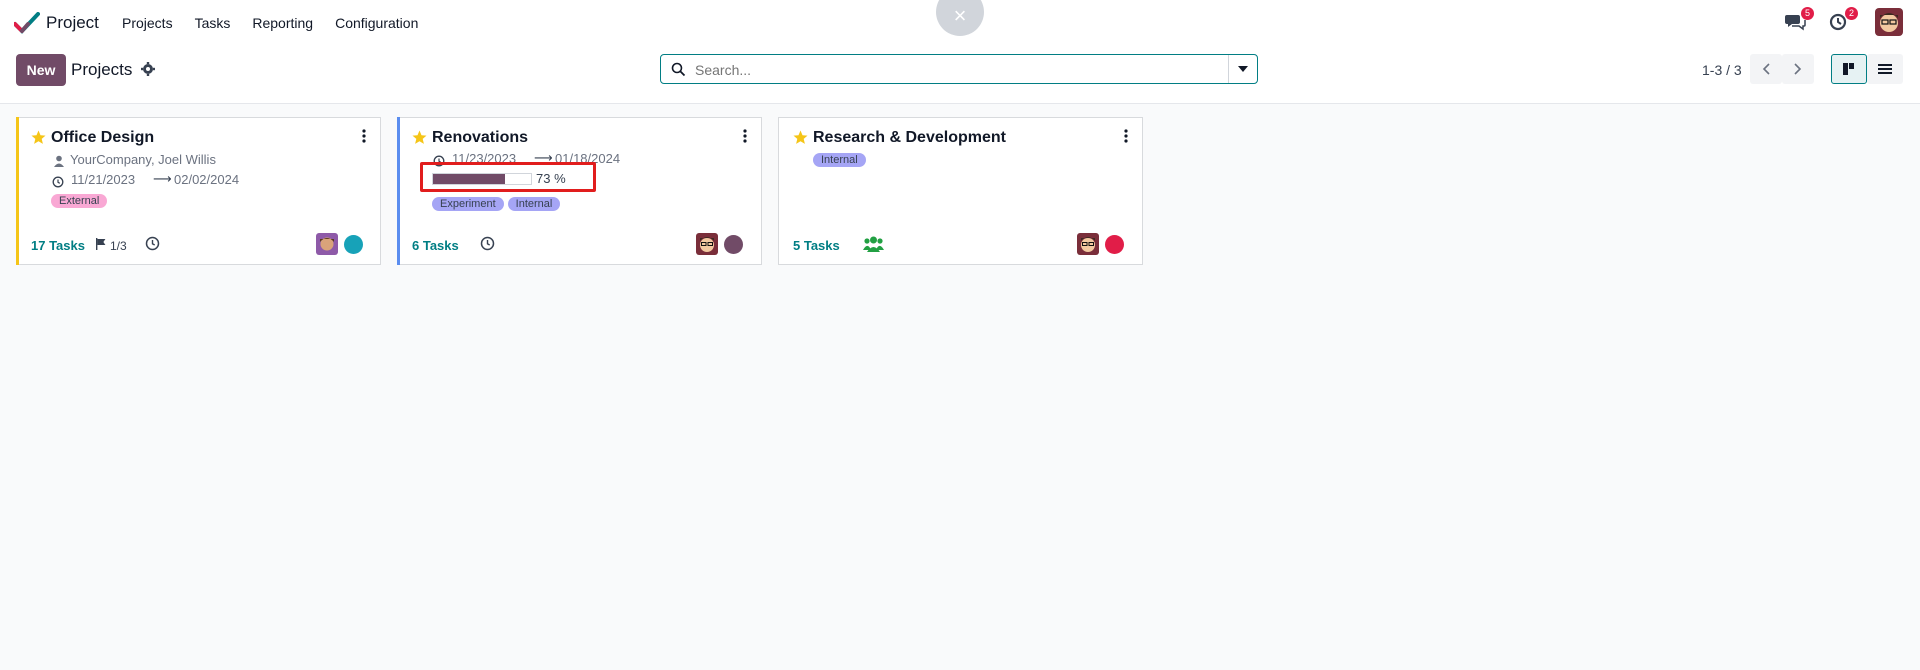 The image size is (1920, 670). I want to click on card-title: Office Design, so click(103, 137).